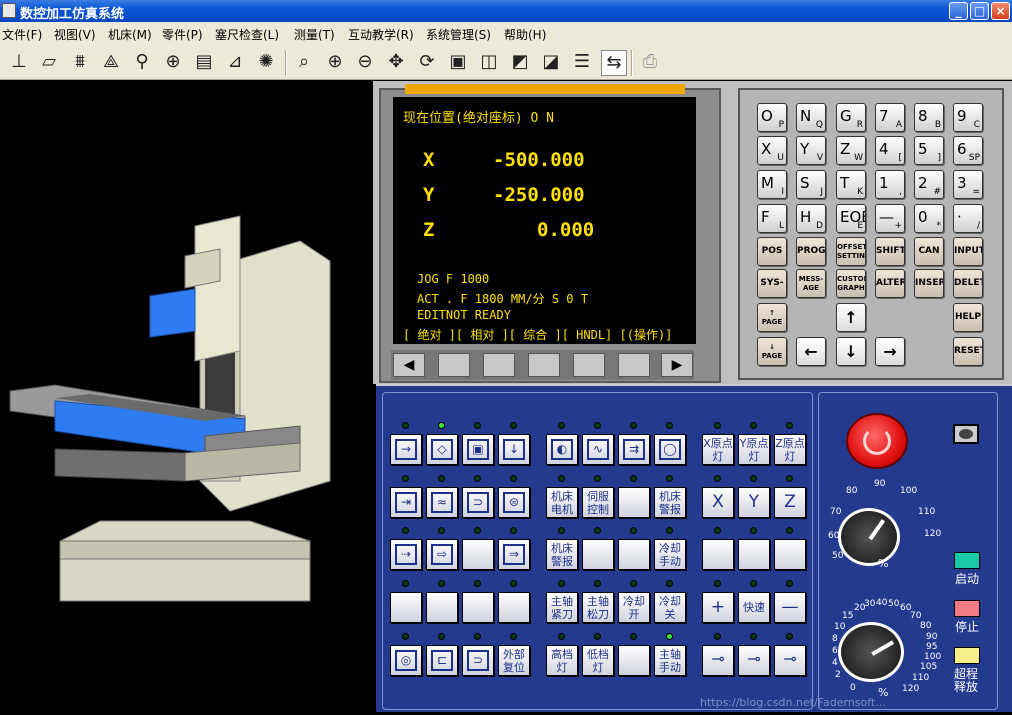  I want to click on key-x: XU, so click(772, 150).